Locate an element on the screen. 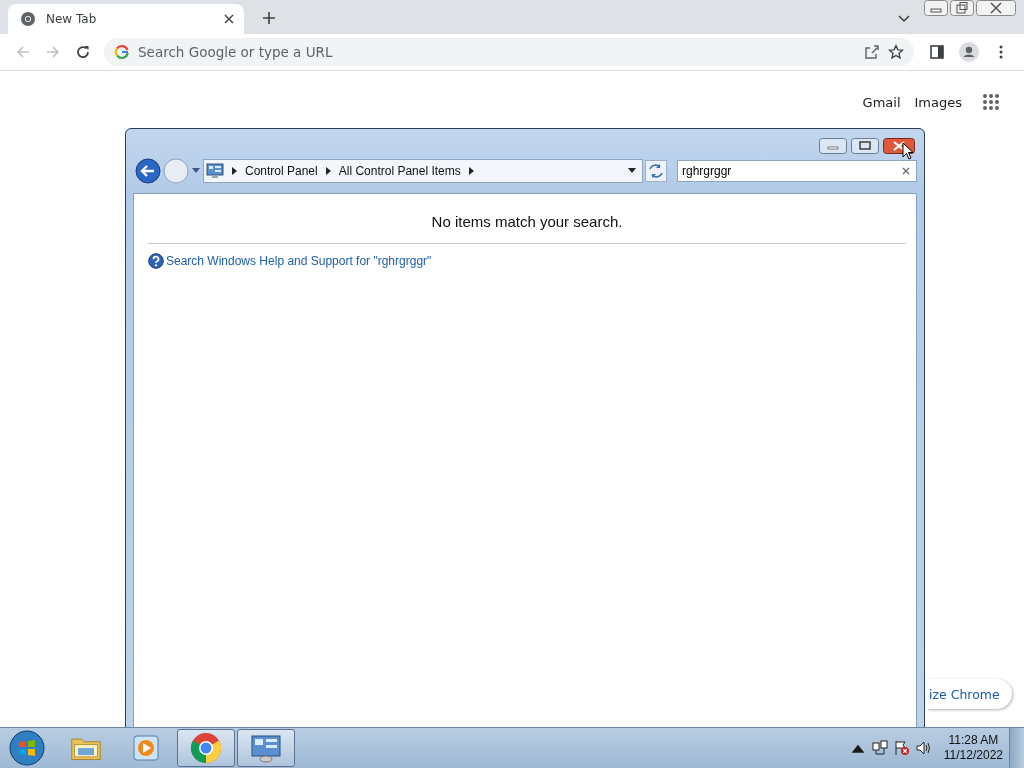 The image size is (1024, 768). start-button is located at coordinates (27, 748).